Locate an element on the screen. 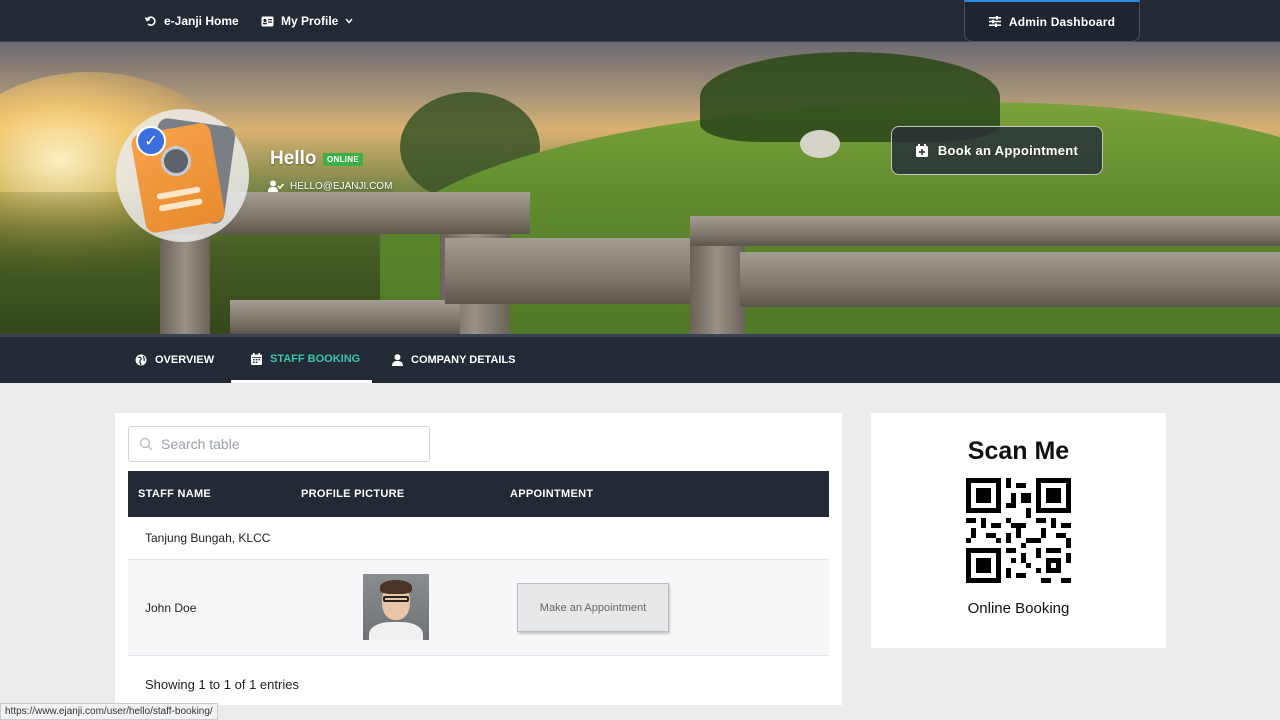 The width and height of the screenshot is (1280, 720). top-navbar: e-Janji Home My Profile Admin Dashboard is located at coordinates (640, 21).